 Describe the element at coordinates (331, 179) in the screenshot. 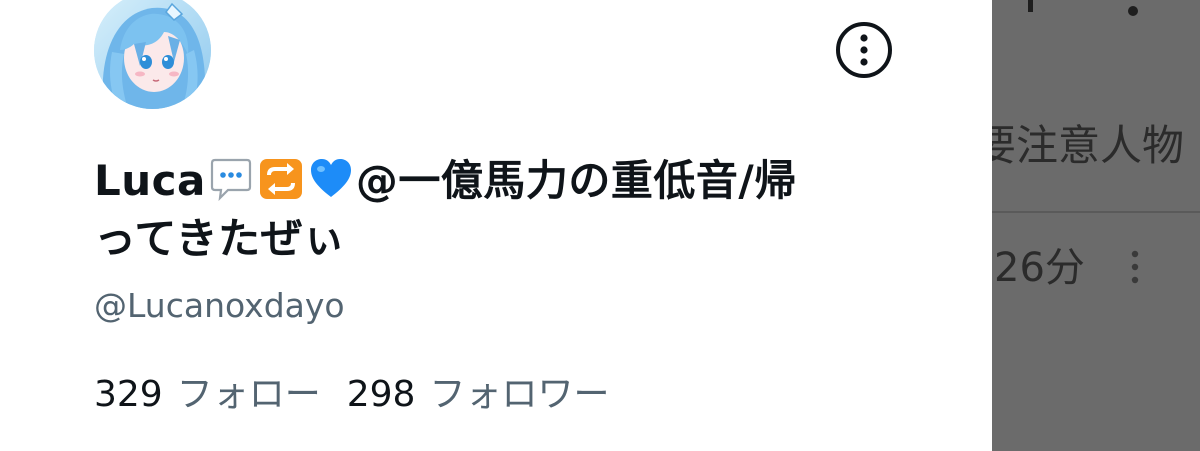

I see `blue-heart-emoji` at that location.